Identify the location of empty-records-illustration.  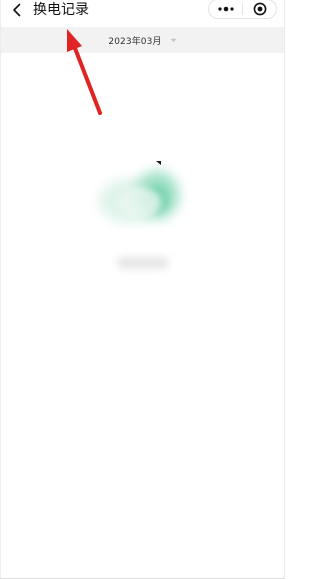
(139, 192).